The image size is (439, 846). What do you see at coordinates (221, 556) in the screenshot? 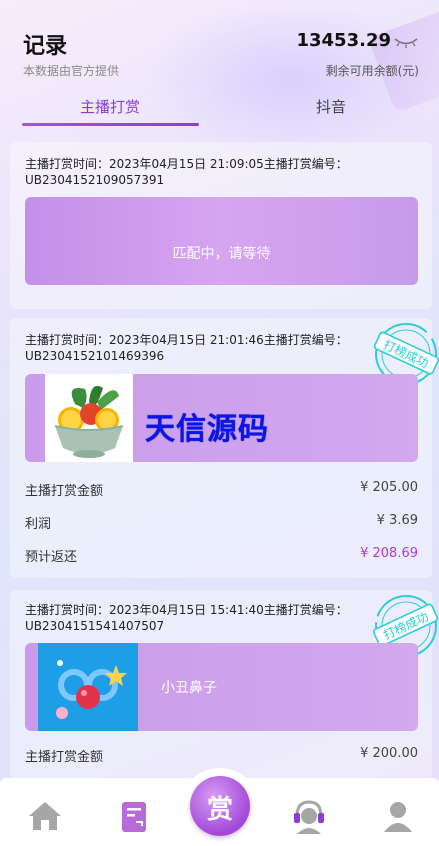
I see `return-row: 预计返还 ¥ 208.69` at bounding box center [221, 556].